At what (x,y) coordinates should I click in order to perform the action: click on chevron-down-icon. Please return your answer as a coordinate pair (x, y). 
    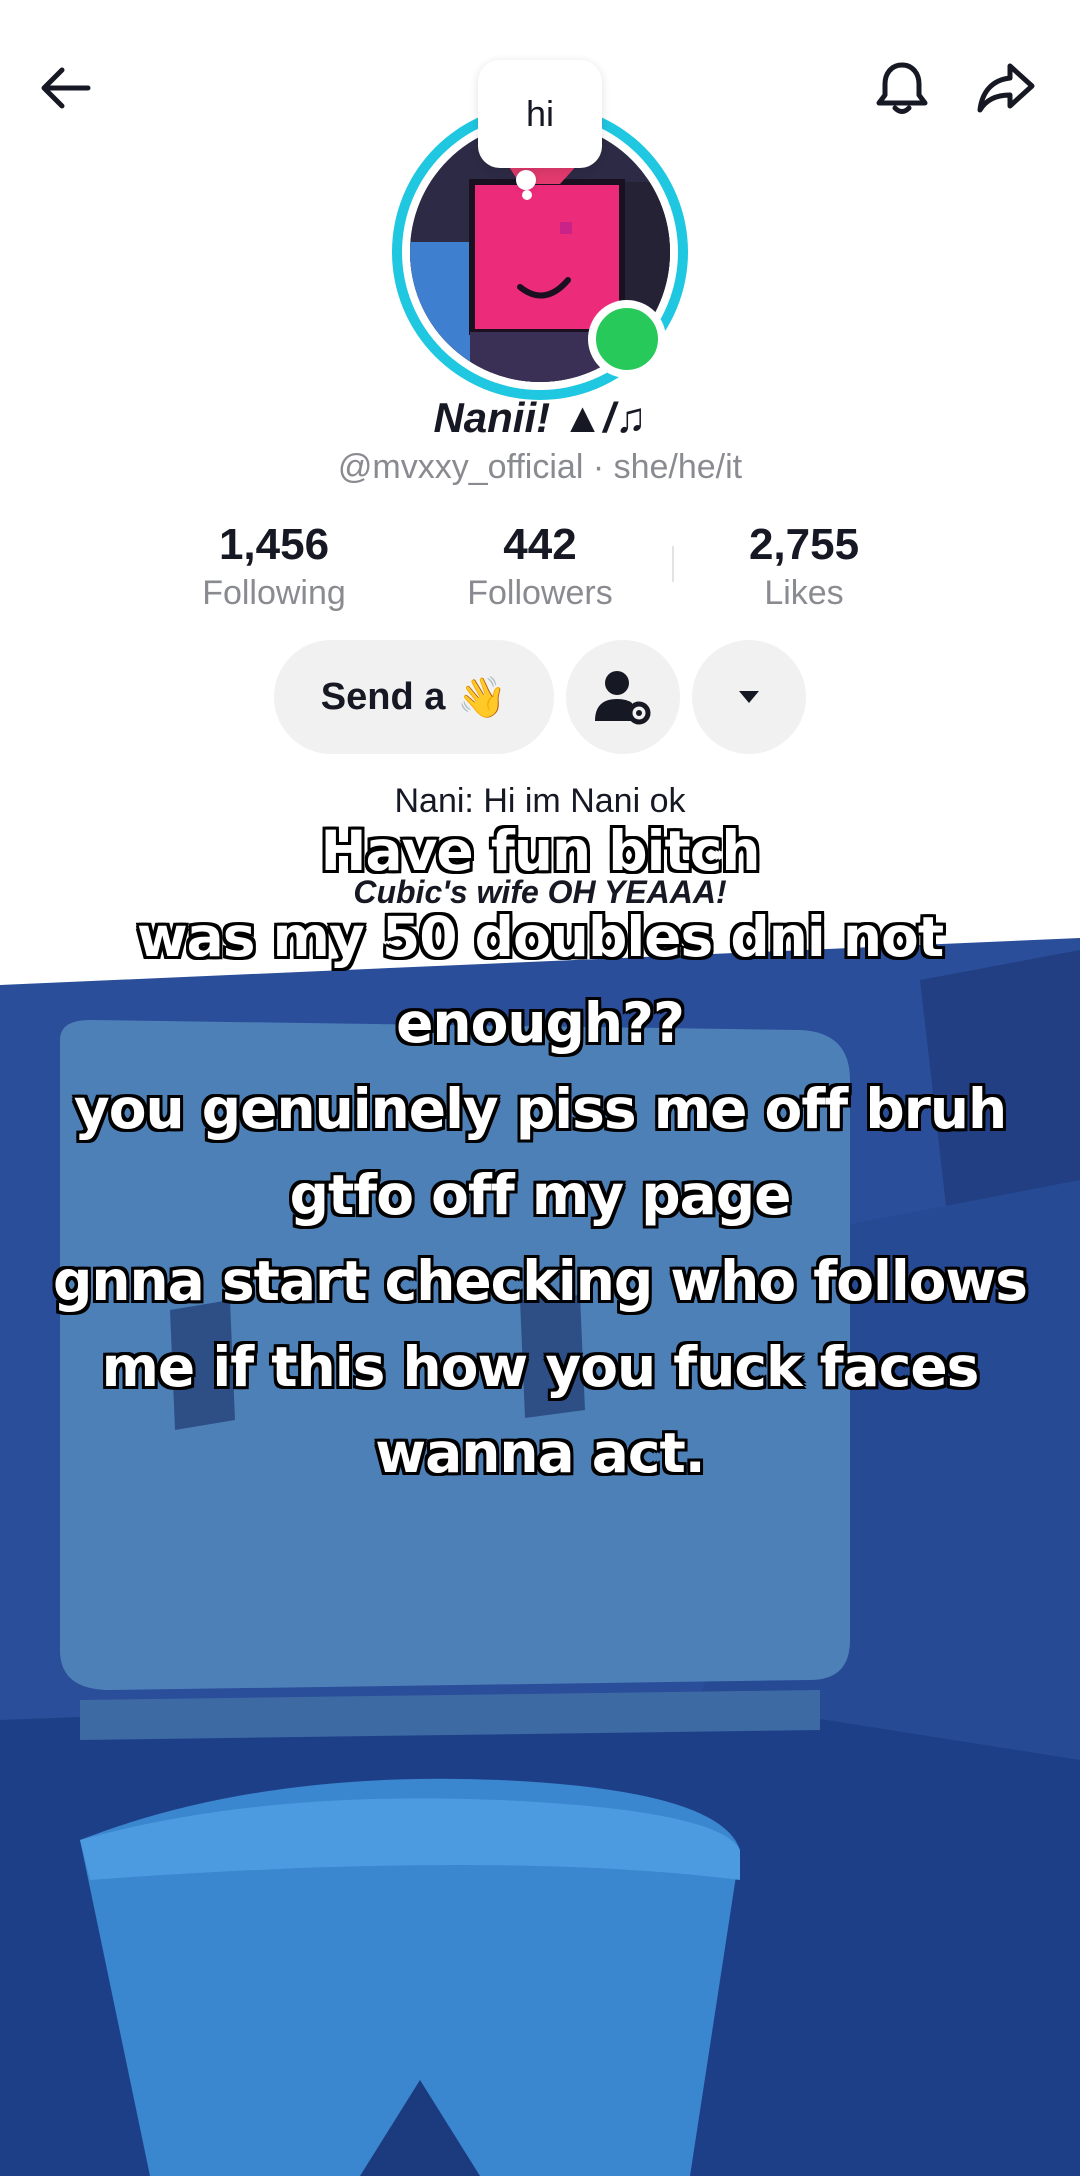
    Looking at the image, I should click on (749, 697).